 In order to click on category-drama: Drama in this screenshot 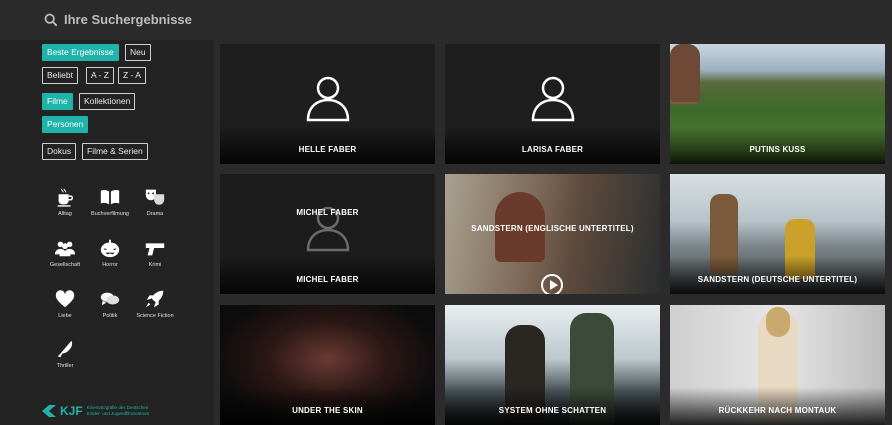, I will do `click(155, 201)`.